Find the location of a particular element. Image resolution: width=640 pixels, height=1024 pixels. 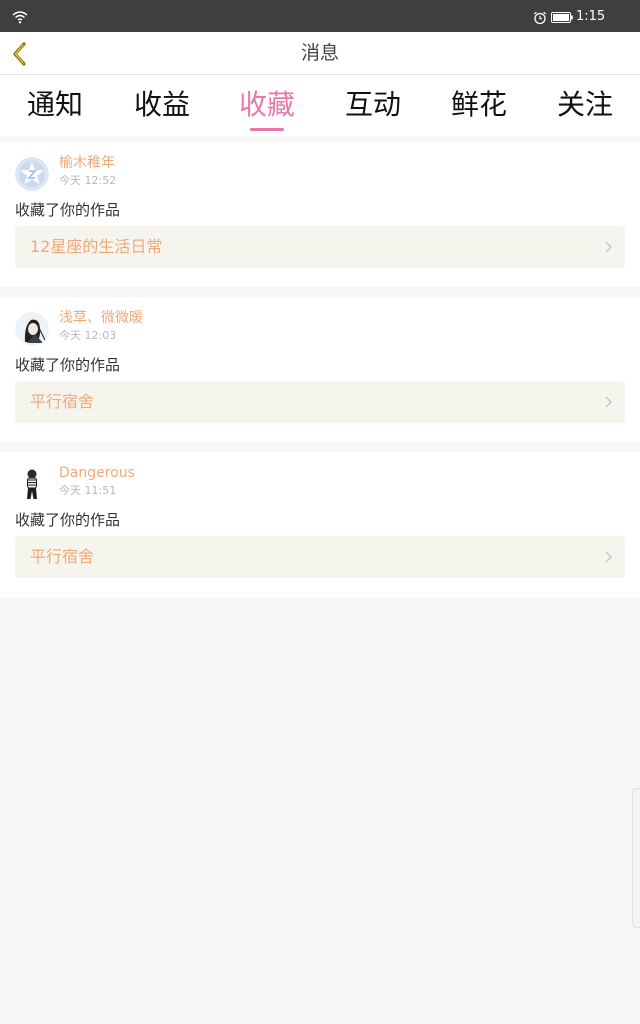

work-title: 12星座的生活日常 is located at coordinates (96, 246).